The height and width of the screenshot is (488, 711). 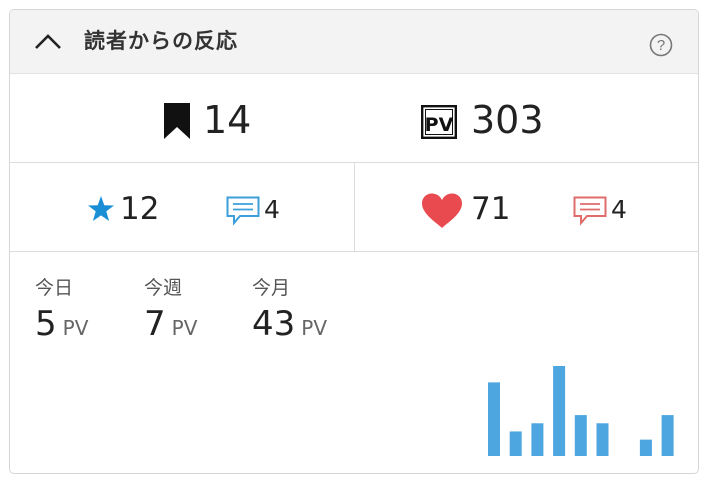 What do you see at coordinates (140, 209) in the screenshot?
I see `star-count: 12` at bounding box center [140, 209].